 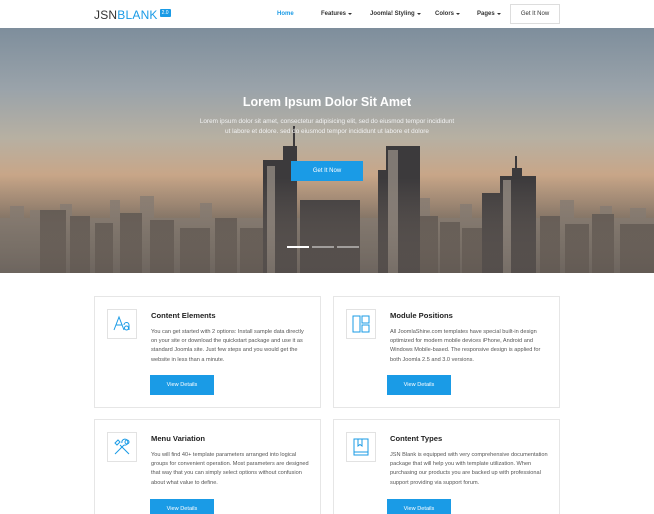 What do you see at coordinates (137, 15) in the screenshot?
I see `logo-text-blank: BLANK` at bounding box center [137, 15].